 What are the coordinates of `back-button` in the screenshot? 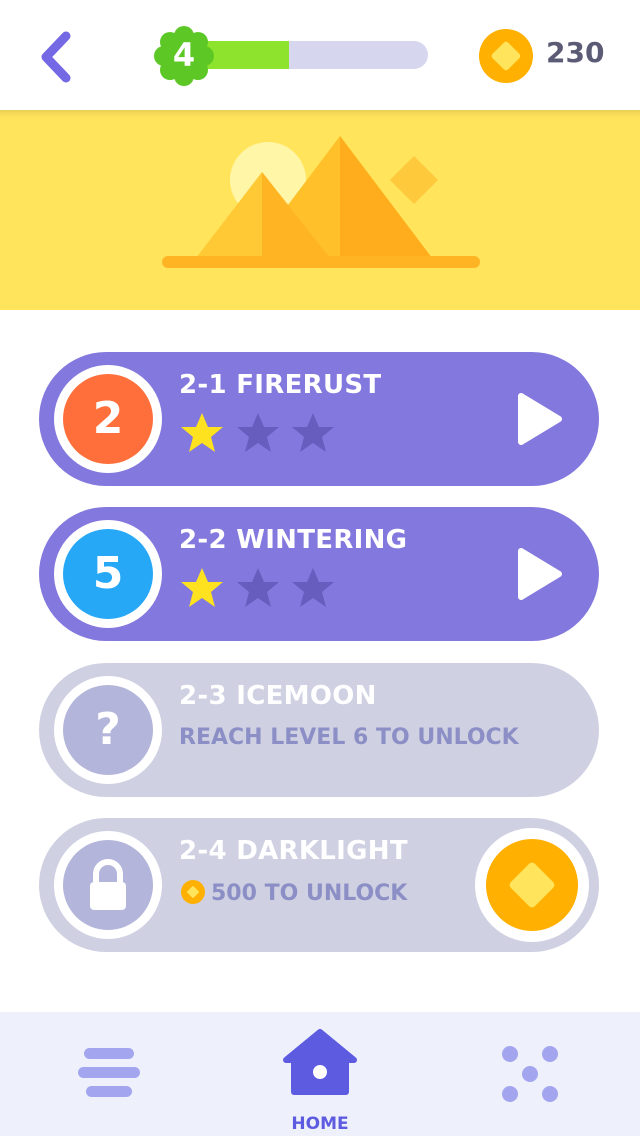 It's located at (58, 57).